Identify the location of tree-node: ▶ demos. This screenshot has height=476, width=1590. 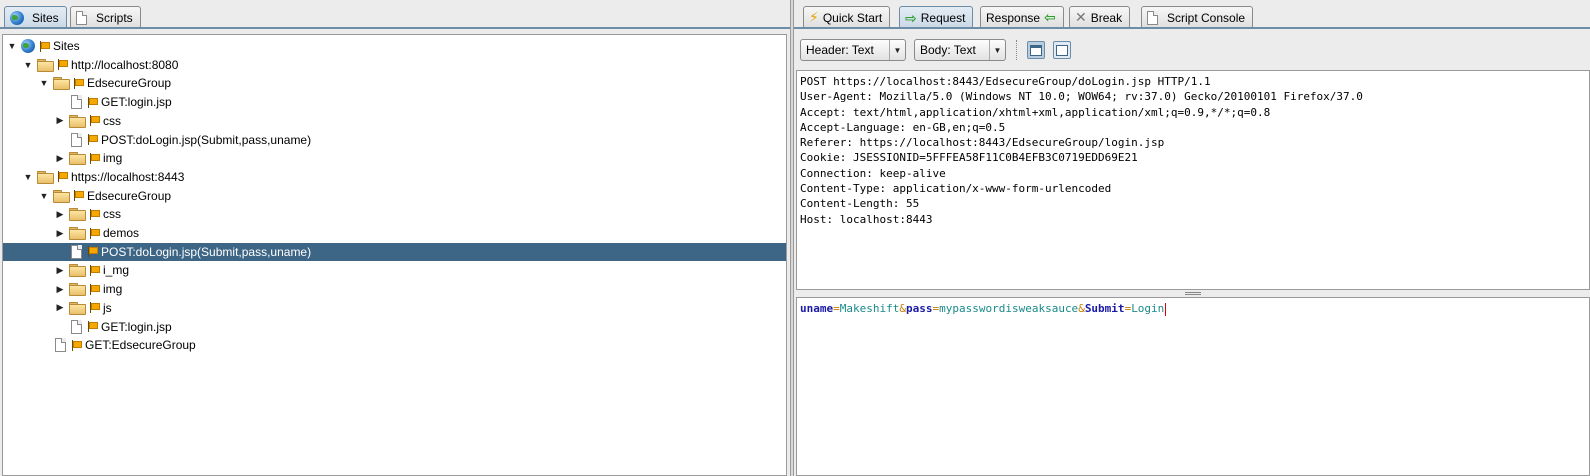
(394, 233).